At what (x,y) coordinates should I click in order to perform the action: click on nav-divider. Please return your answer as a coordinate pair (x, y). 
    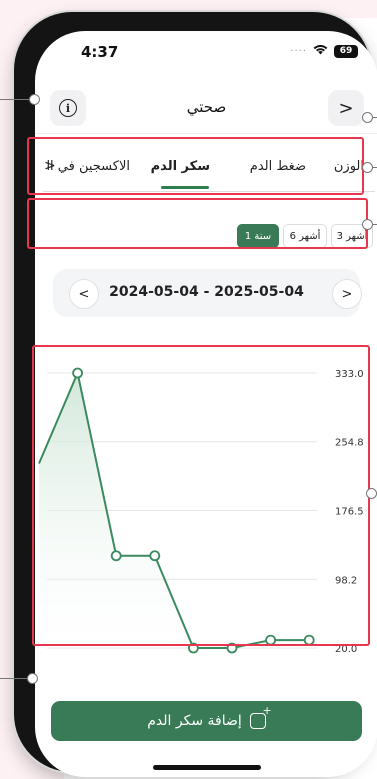
    Looking at the image, I should click on (206, 133).